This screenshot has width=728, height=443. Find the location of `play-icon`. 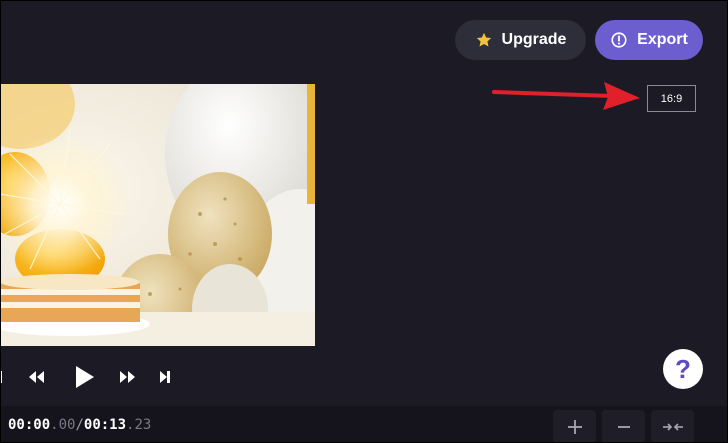

play-icon is located at coordinates (85, 377).